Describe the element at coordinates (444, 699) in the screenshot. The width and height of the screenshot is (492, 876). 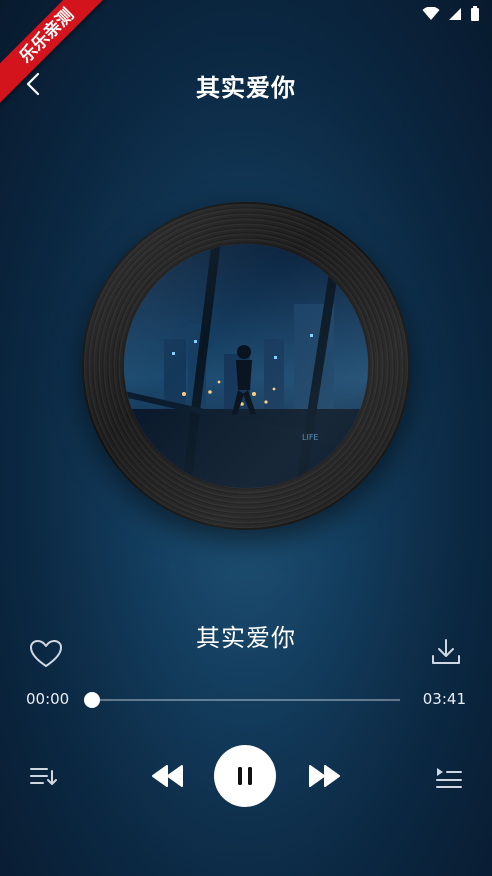
I see `total-time: 03:41` at that location.